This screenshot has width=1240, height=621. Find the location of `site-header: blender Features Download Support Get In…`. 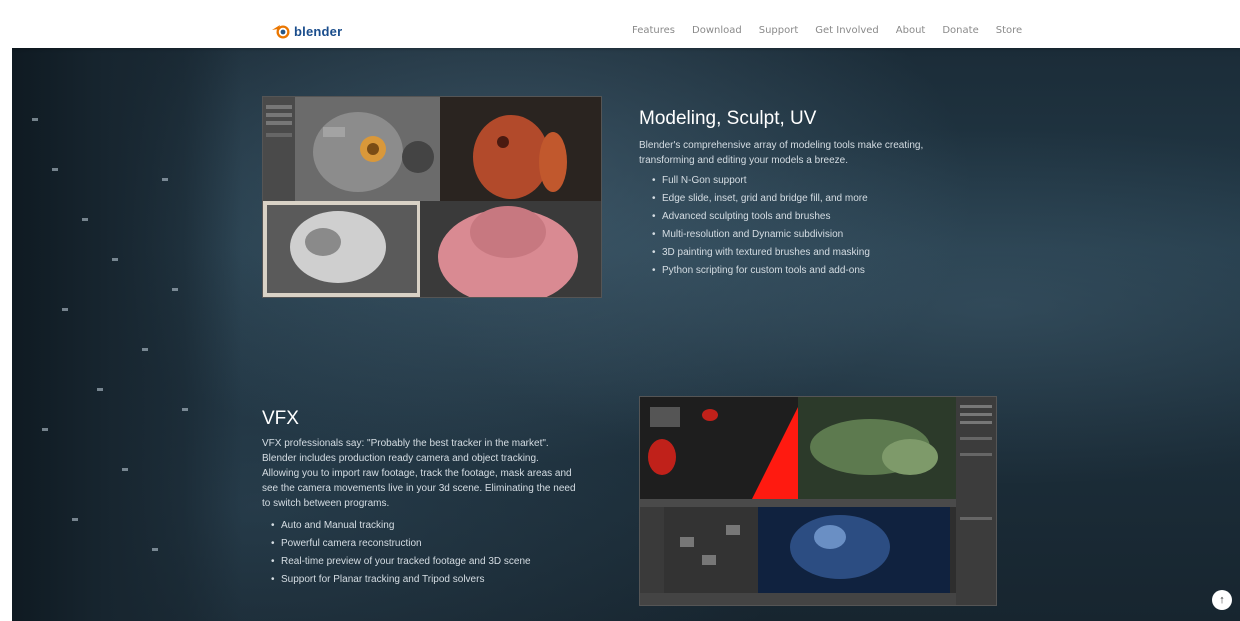

site-header: blender Features Download Support Get In… is located at coordinates (626, 30).